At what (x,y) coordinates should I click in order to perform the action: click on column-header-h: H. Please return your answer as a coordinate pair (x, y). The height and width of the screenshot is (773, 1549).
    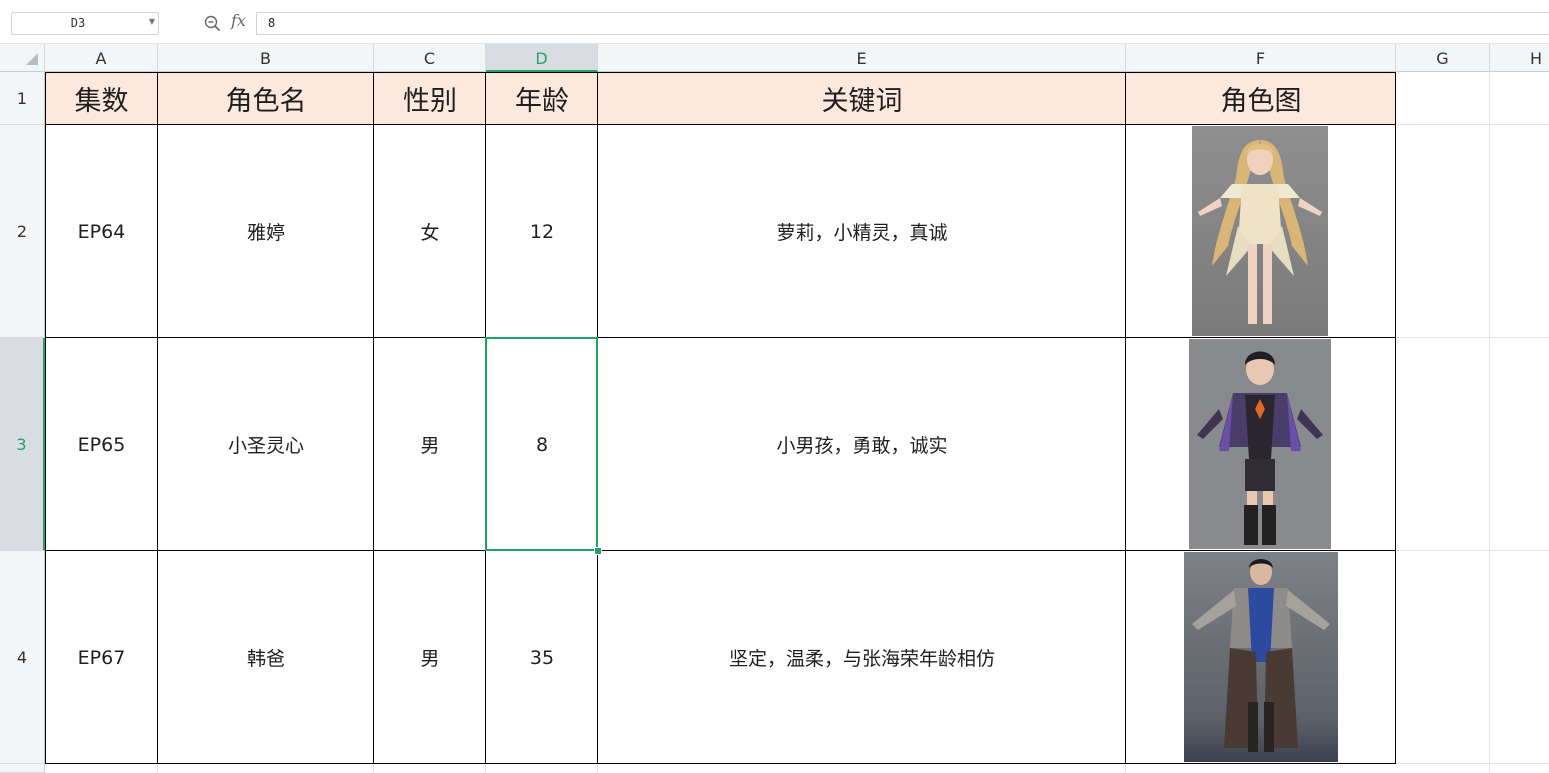
    Looking at the image, I should click on (1519, 58).